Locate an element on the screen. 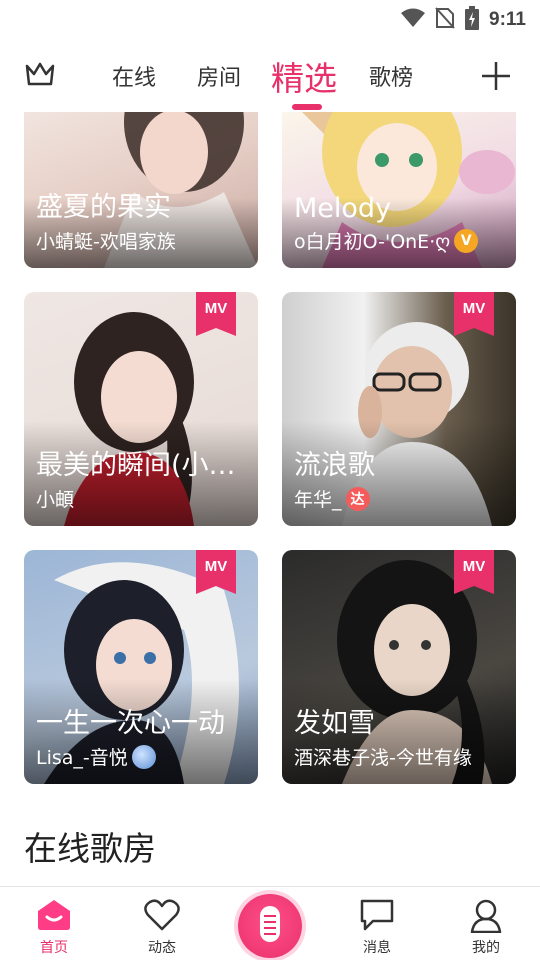 This screenshot has width=540, height=960. status-bar: 9:11 is located at coordinates (270, 18).